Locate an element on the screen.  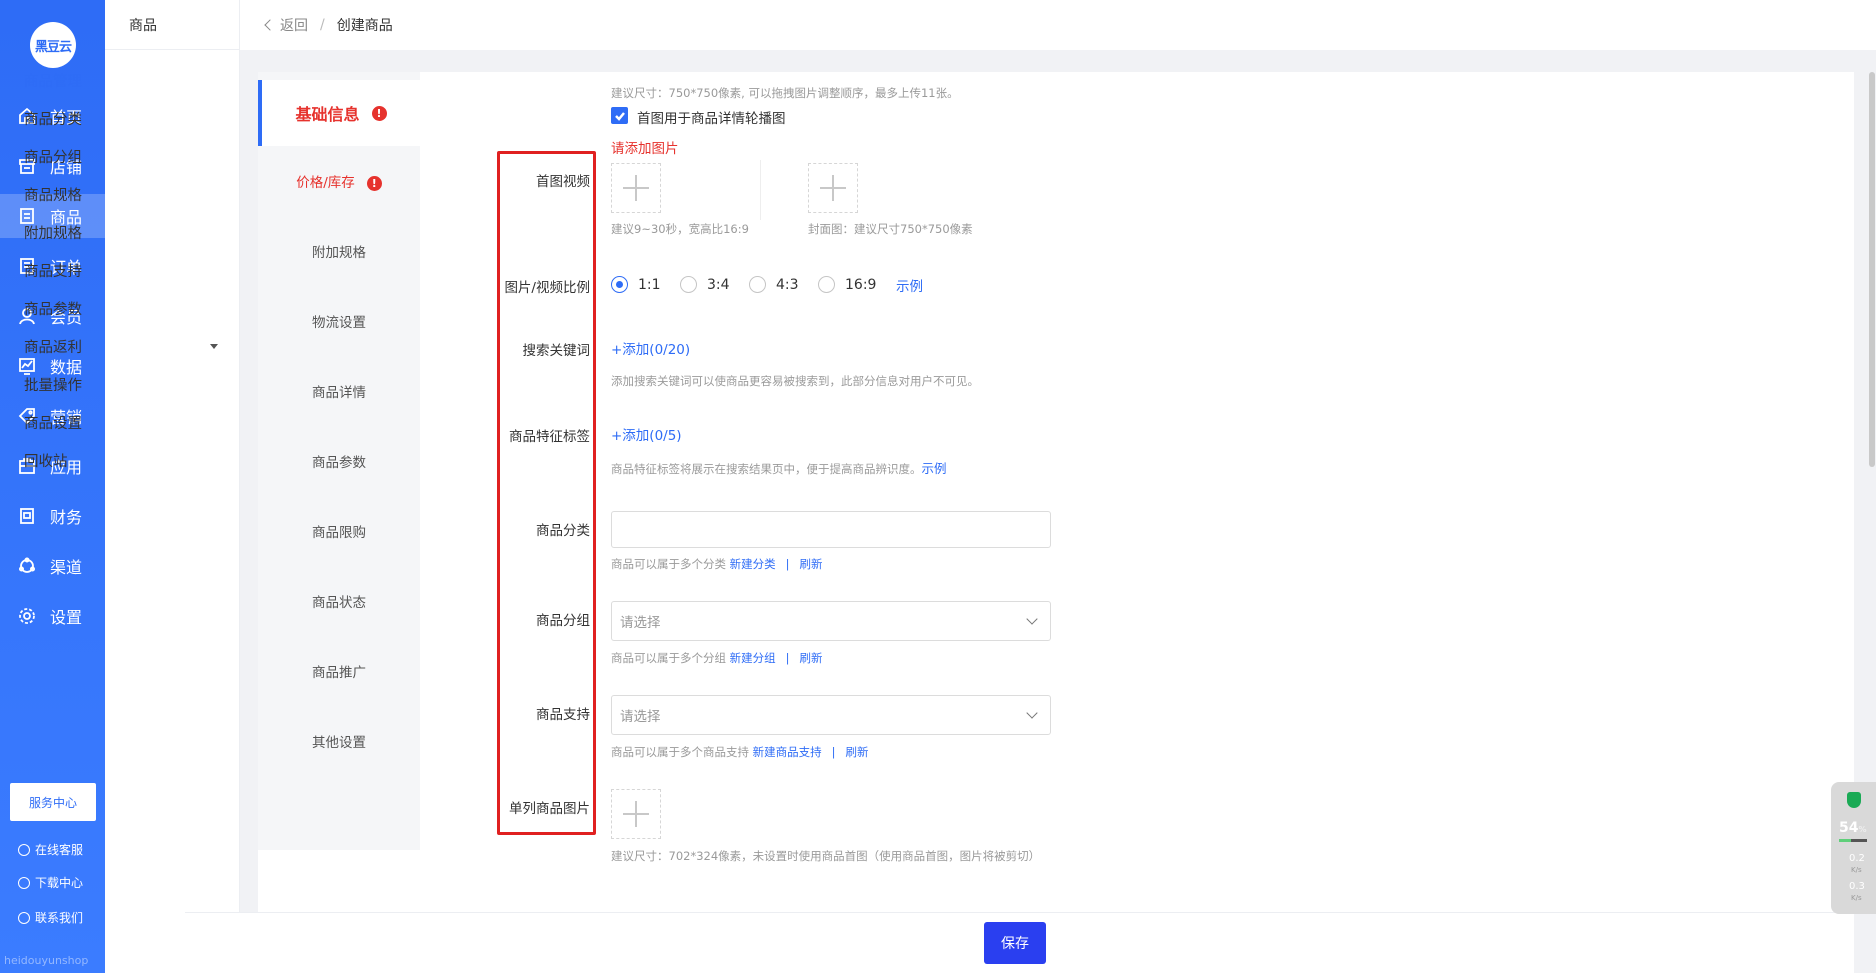
contact-us-link: 联系我们 is located at coordinates (50, 917).